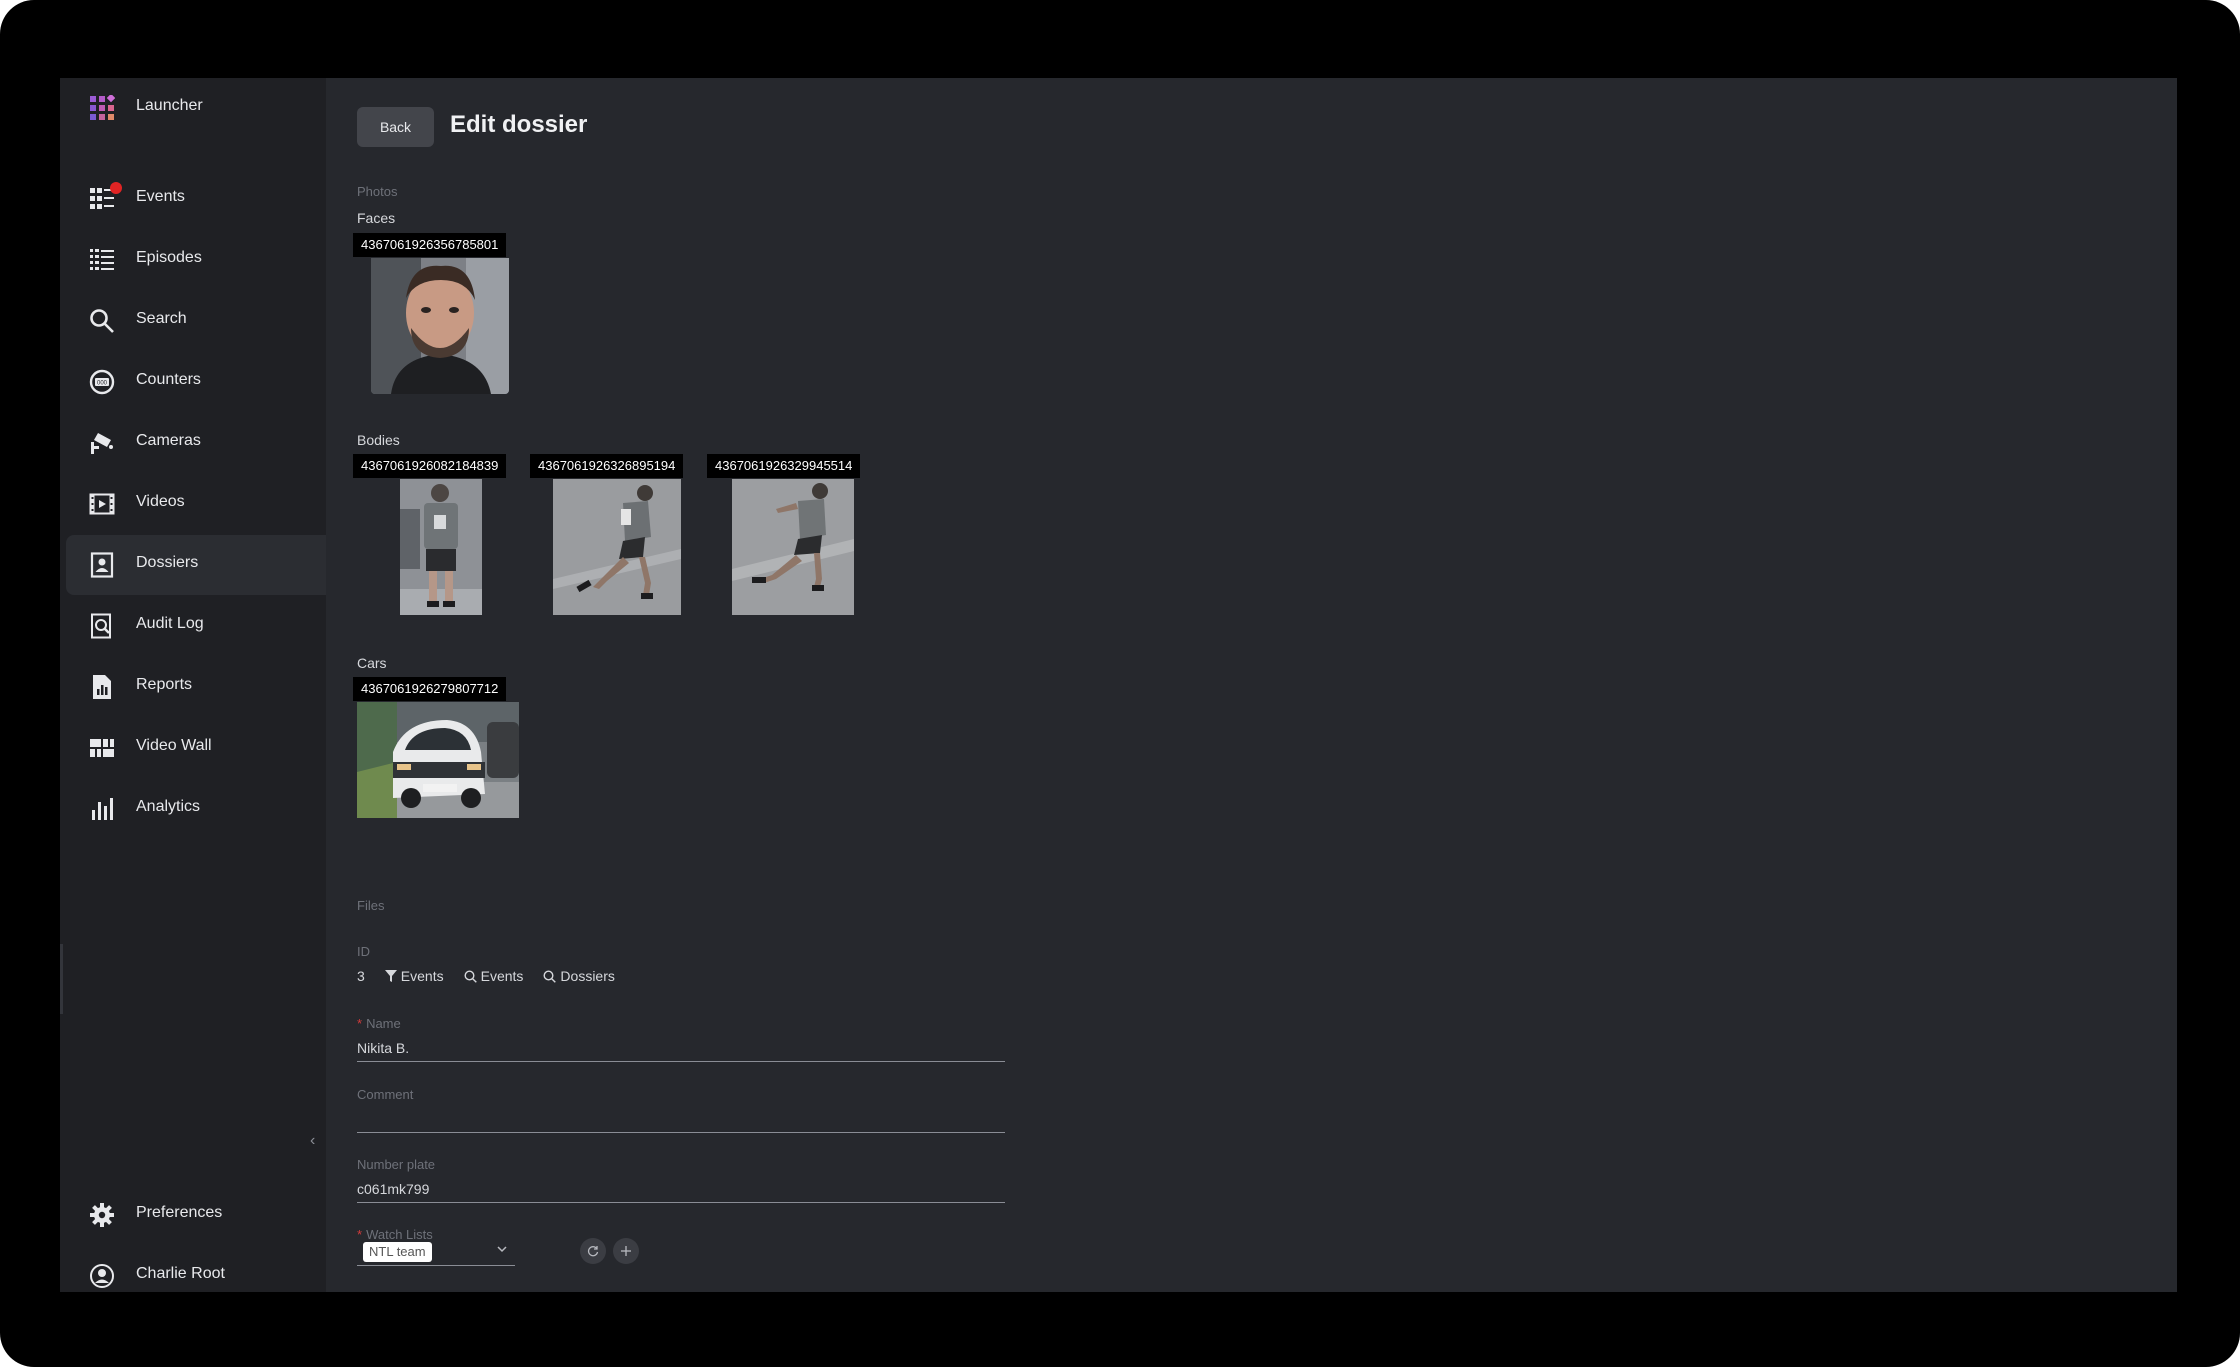 The width and height of the screenshot is (2240, 1367). What do you see at coordinates (196, 687) in the screenshot?
I see `sidebar-item-reports: Reports` at bounding box center [196, 687].